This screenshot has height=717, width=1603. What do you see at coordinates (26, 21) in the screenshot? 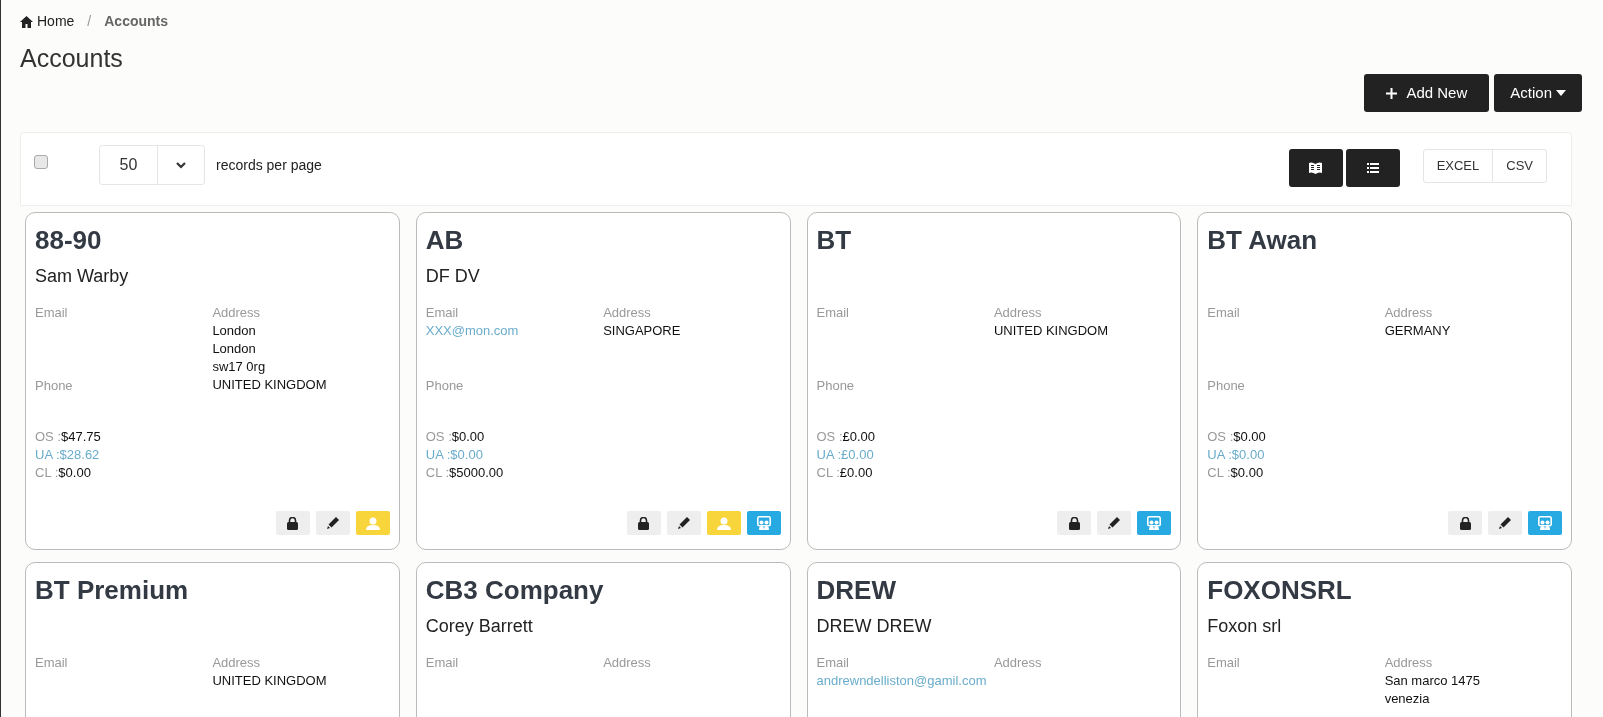
I see `home-icon` at bounding box center [26, 21].